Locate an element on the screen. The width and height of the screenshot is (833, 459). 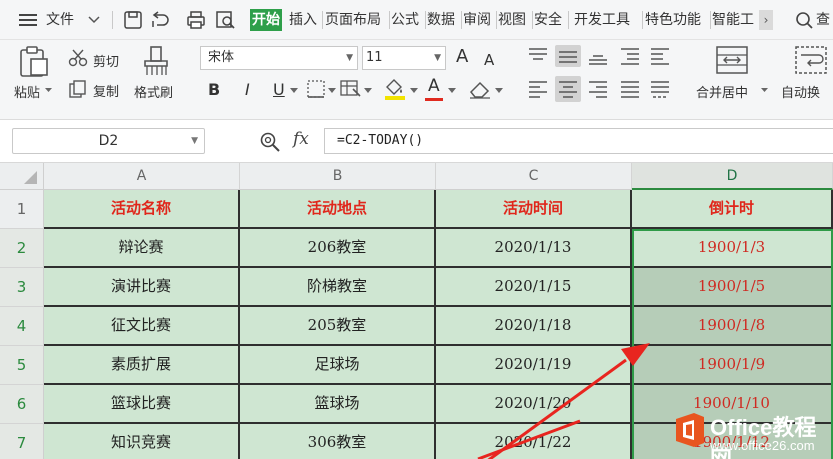
tab-security: 安全 is located at coordinates (548, 20).